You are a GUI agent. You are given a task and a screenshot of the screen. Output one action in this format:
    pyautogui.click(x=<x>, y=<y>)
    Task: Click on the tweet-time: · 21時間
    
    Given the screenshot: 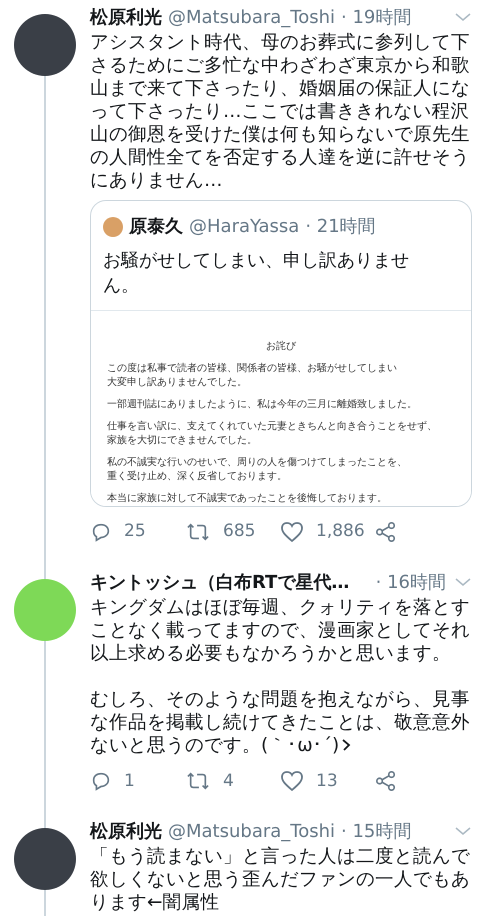 What is the action you would take?
    pyautogui.click(x=340, y=227)
    